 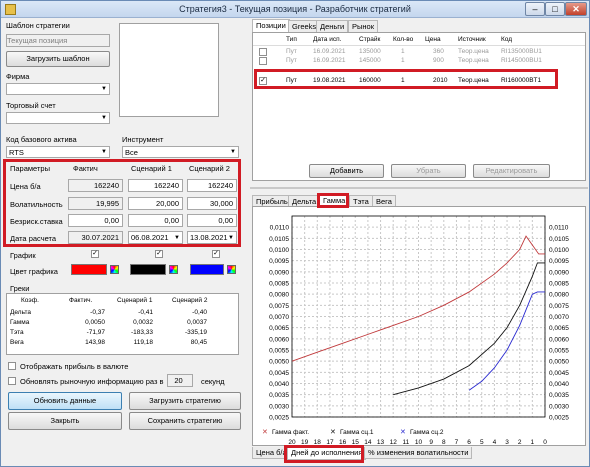 What do you see at coordinates (89, 269) in the screenshot?
I see `fact-color-swatch` at bounding box center [89, 269].